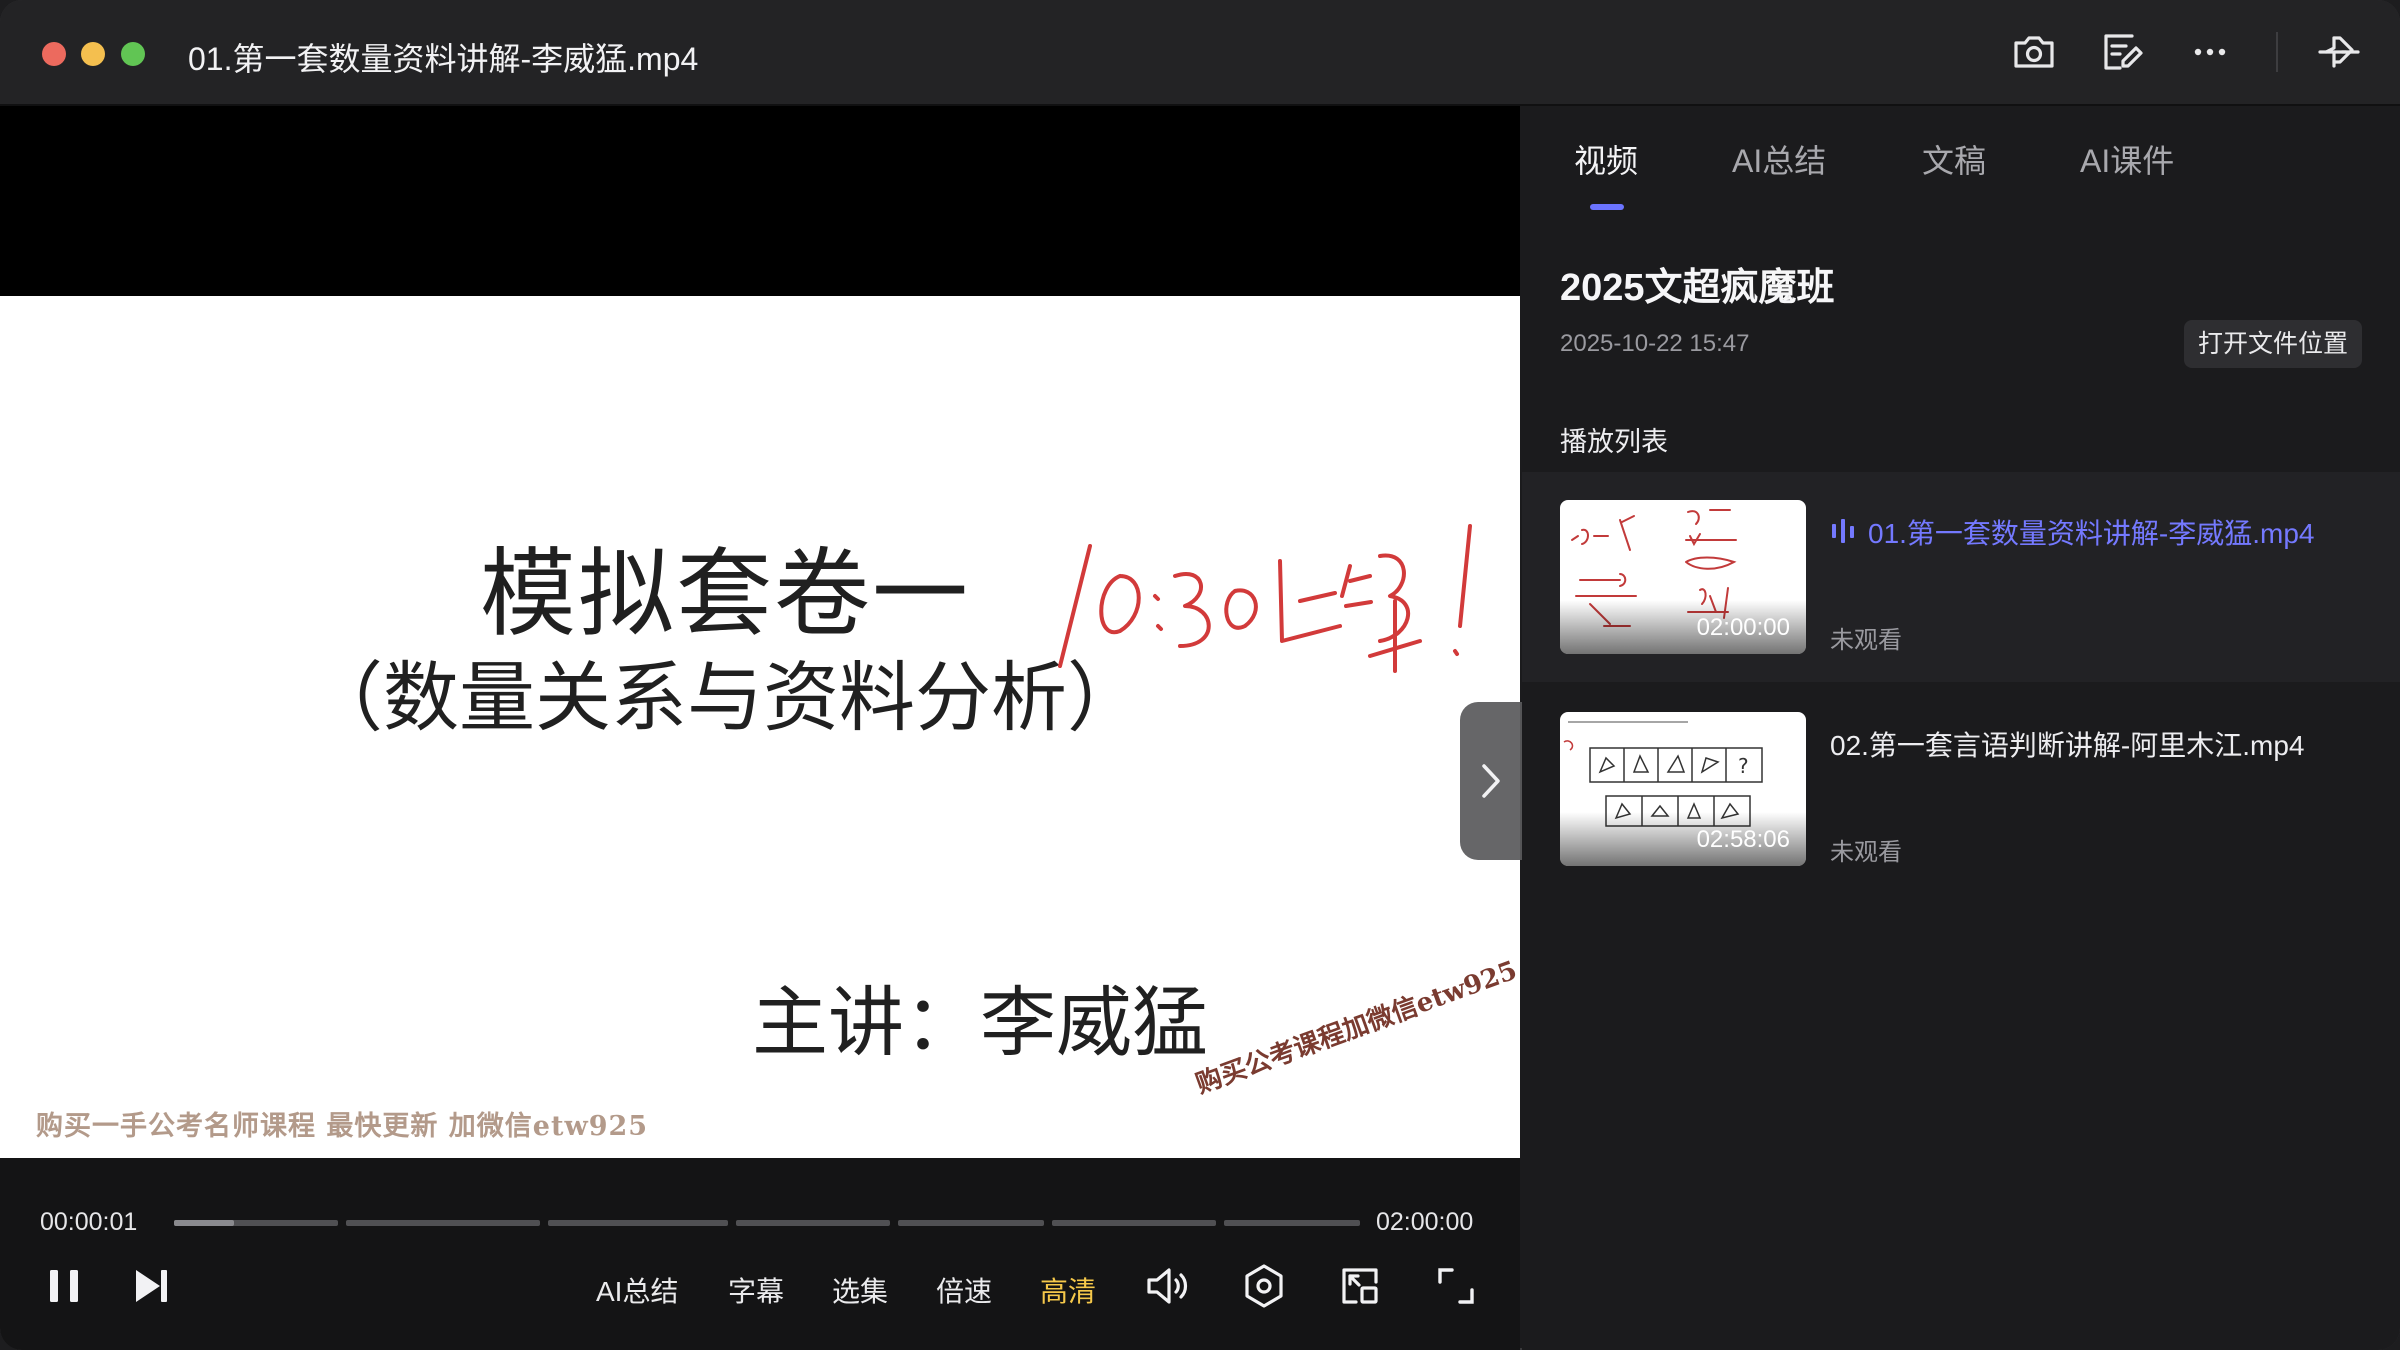  What do you see at coordinates (1743, 839) in the screenshot?
I see `thumbnail-duration: 02:58:06` at bounding box center [1743, 839].